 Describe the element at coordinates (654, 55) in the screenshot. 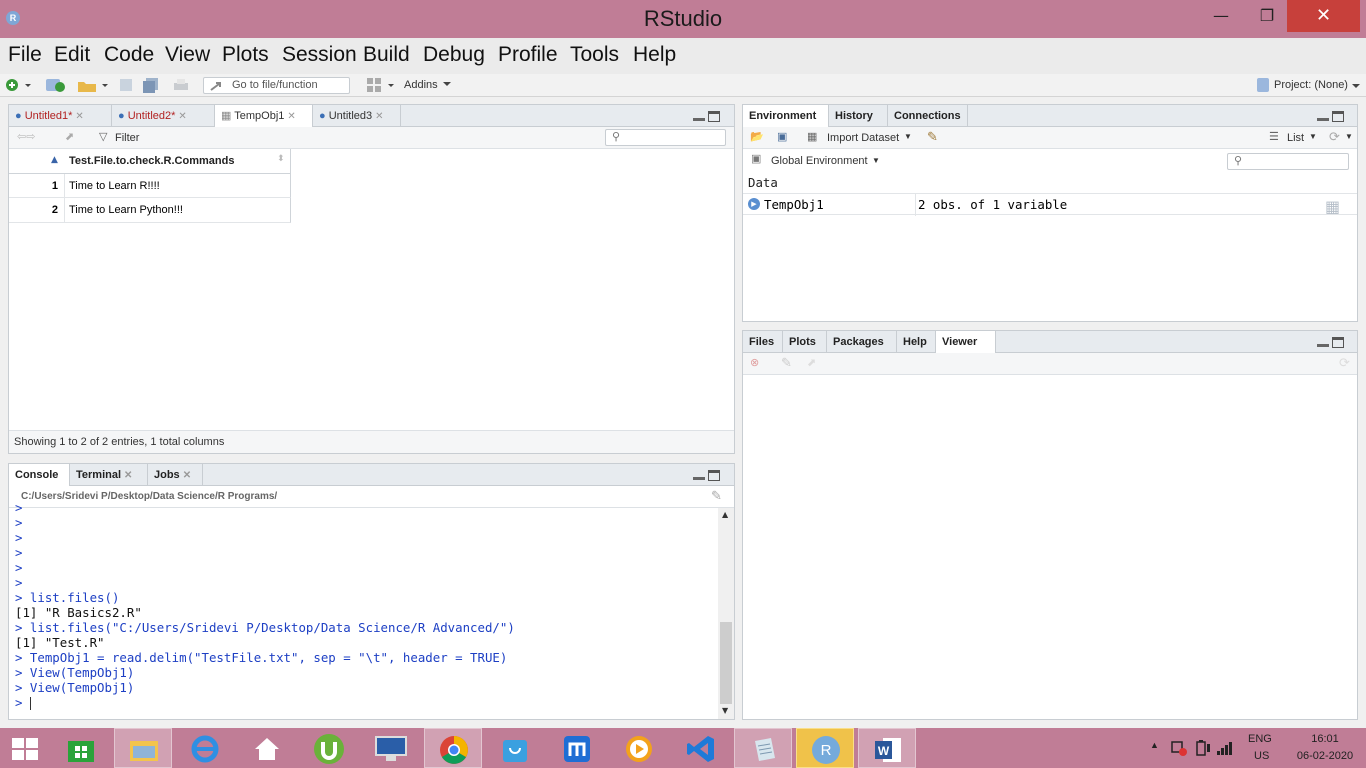

I see `menu-help: Help` at that location.